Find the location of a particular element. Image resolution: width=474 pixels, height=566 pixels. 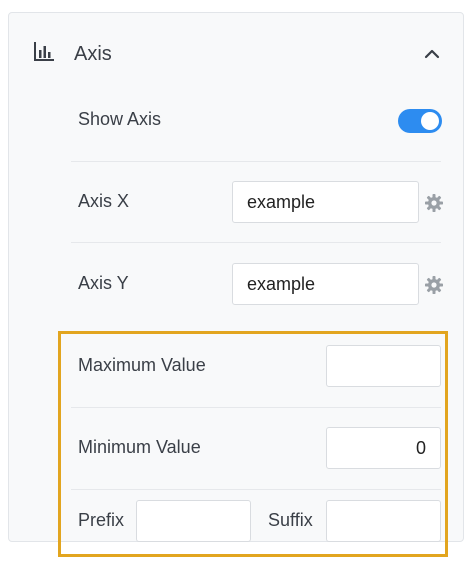

axis-y-input is located at coordinates (325, 284).